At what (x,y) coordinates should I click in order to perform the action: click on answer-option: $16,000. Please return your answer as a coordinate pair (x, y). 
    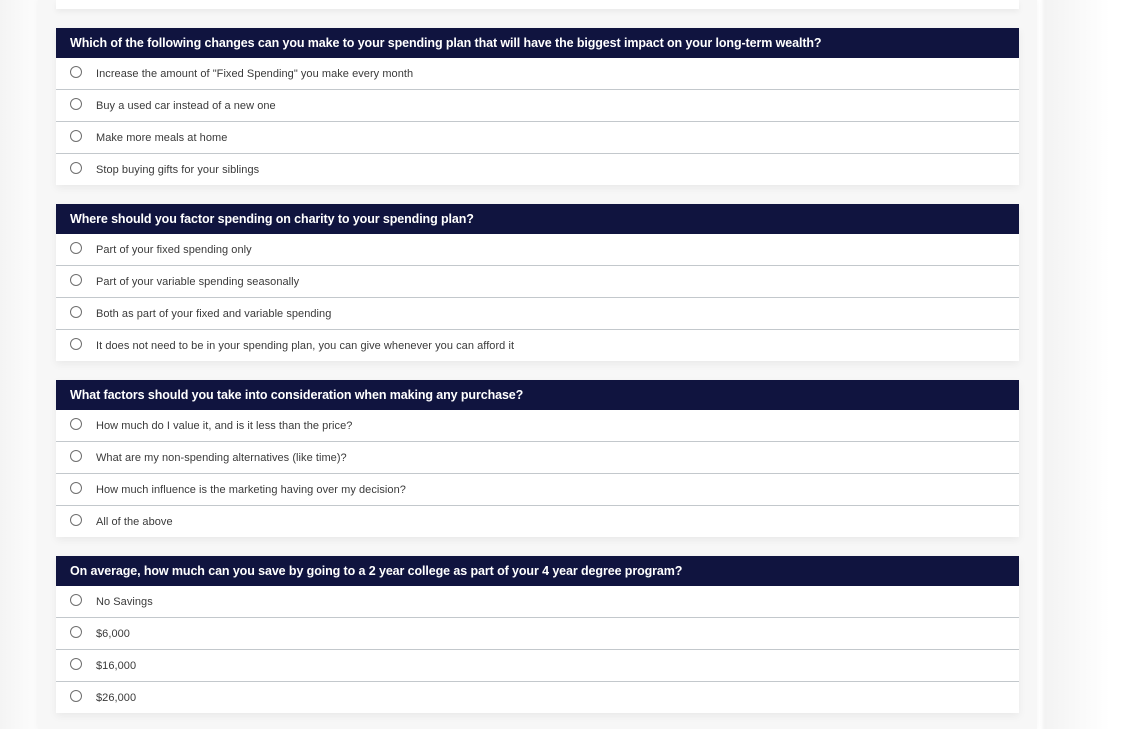
    Looking at the image, I should click on (537, 666).